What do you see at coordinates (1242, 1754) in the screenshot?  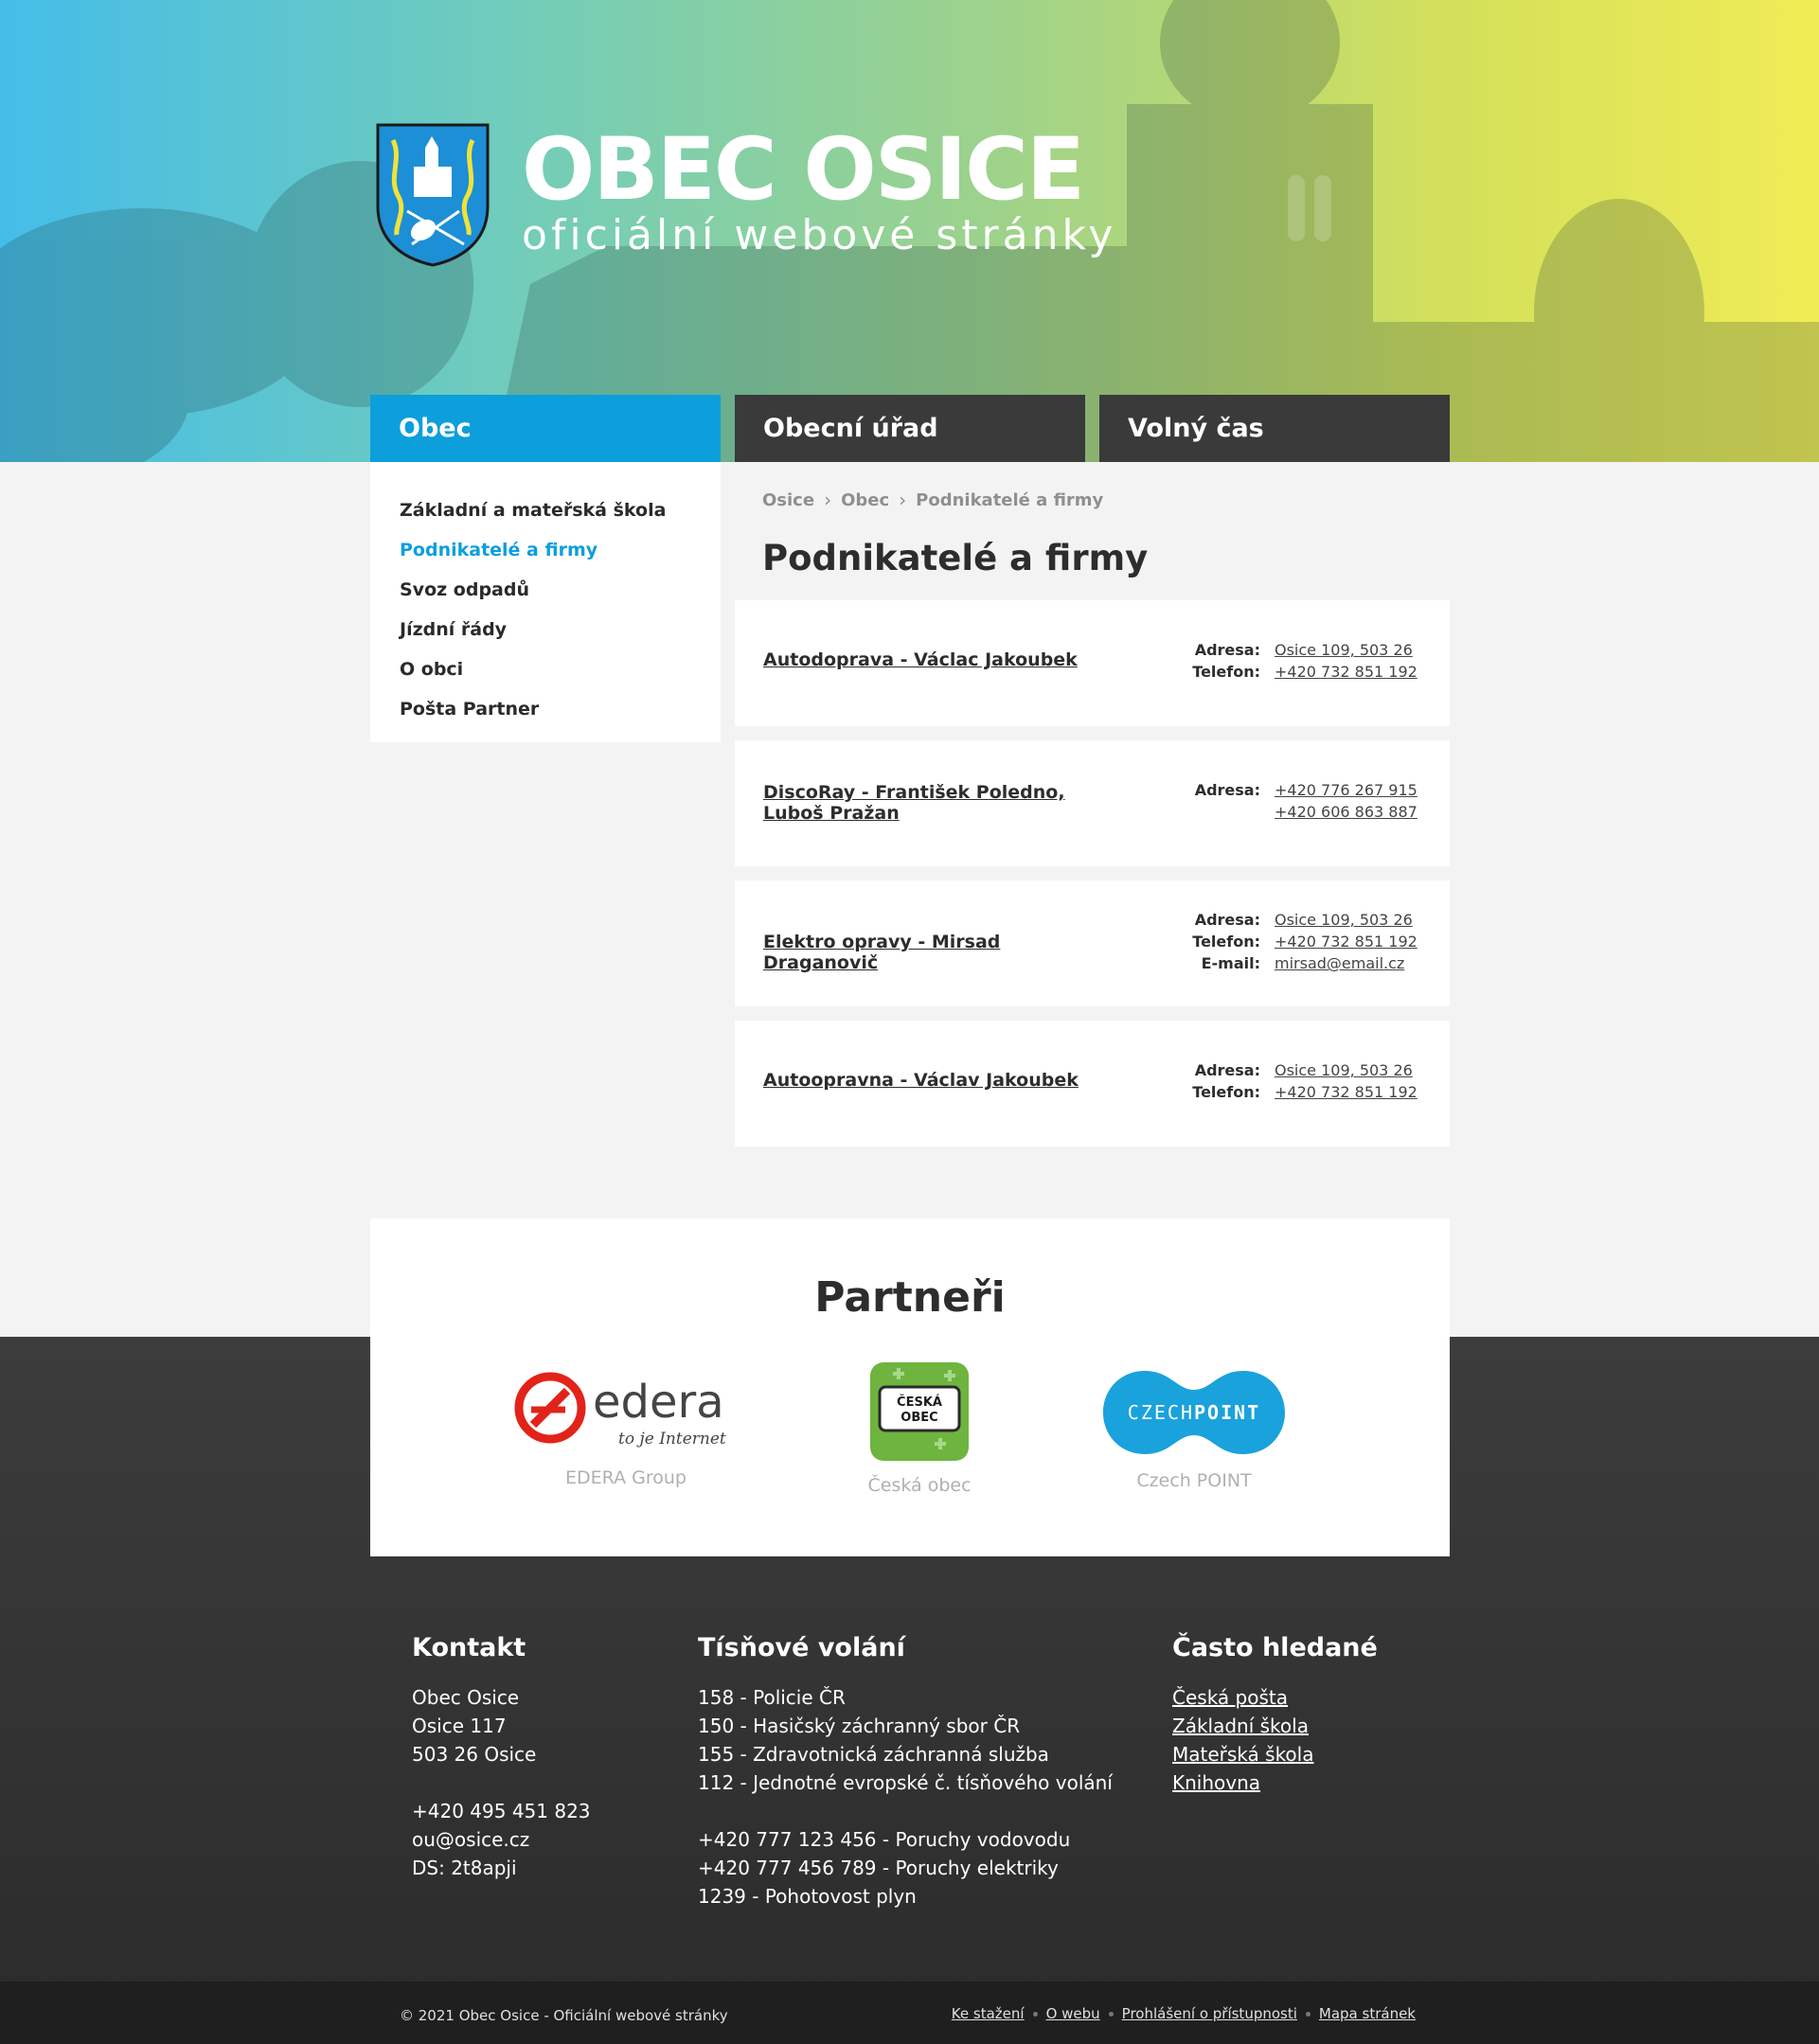 I see `frequent-link-materska-skola: Mateřská škola` at bounding box center [1242, 1754].